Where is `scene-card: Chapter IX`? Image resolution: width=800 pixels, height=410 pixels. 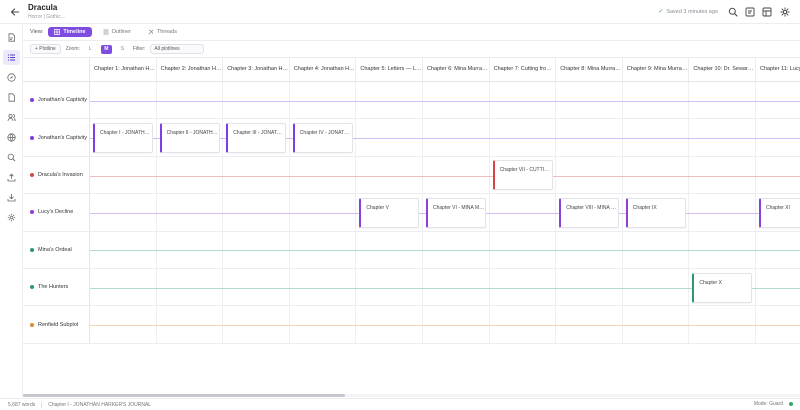 scene-card: Chapter IX is located at coordinates (655, 212).